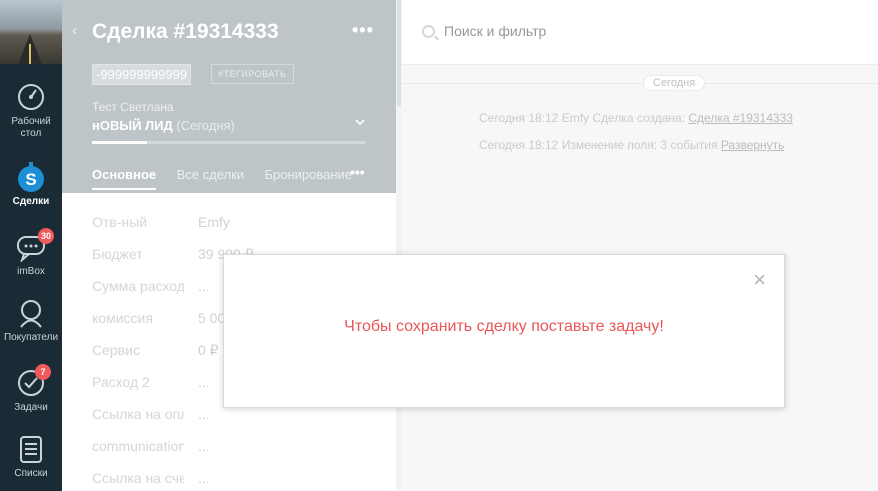  I want to click on nav-label: Сделки, so click(31, 201).